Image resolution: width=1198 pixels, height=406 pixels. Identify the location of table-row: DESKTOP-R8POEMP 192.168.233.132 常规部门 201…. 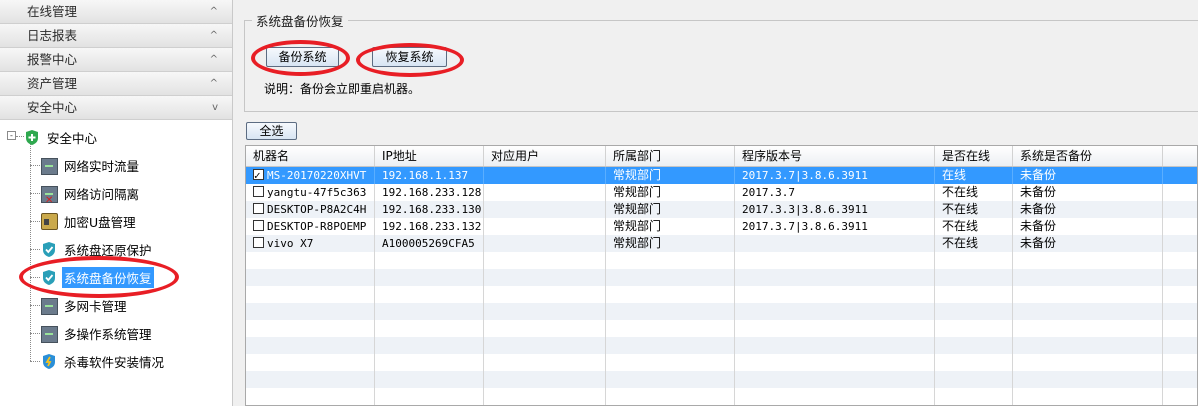
(721, 226).